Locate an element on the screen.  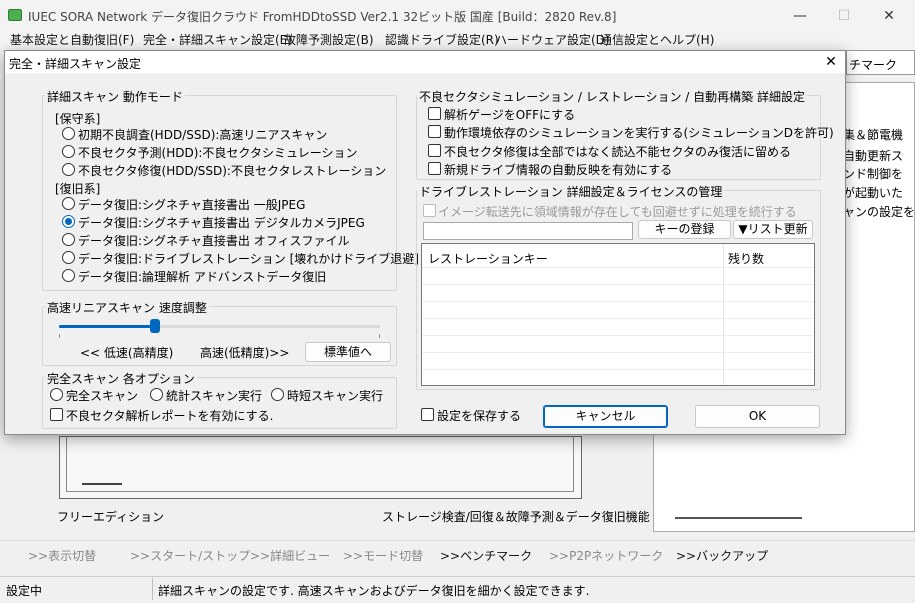
ok-button: OK is located at coordinates (757, 416).